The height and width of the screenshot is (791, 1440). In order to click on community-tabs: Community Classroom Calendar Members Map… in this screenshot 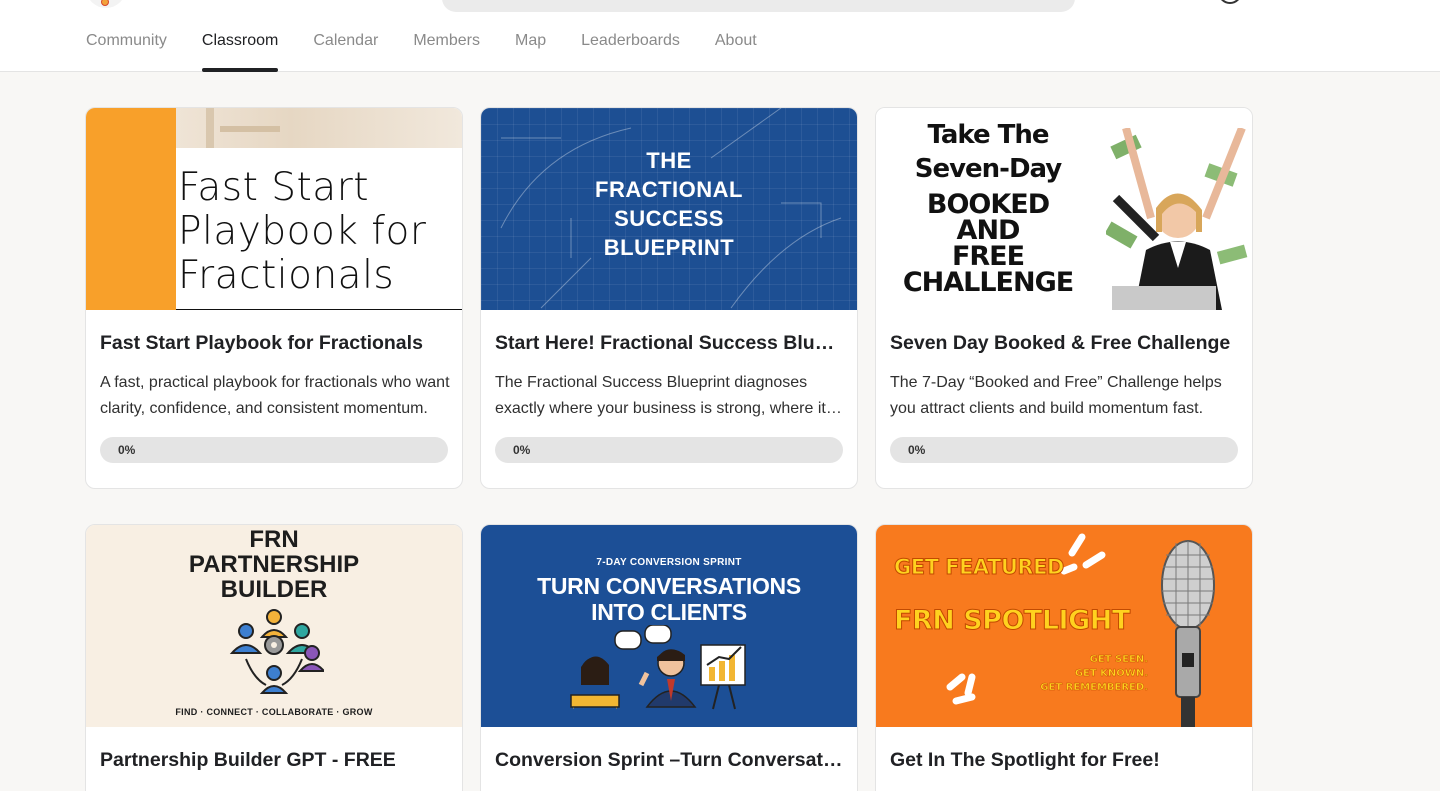, I will do `click(439, 51)`.